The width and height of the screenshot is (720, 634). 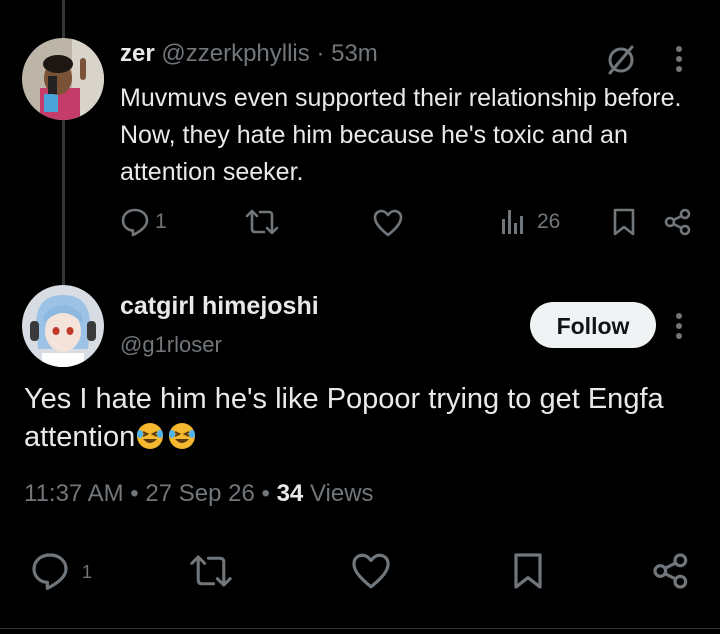 What do you see at coordinates (360, 628) in the screenshot?
I see `divider` at bounding box center [360, 628].